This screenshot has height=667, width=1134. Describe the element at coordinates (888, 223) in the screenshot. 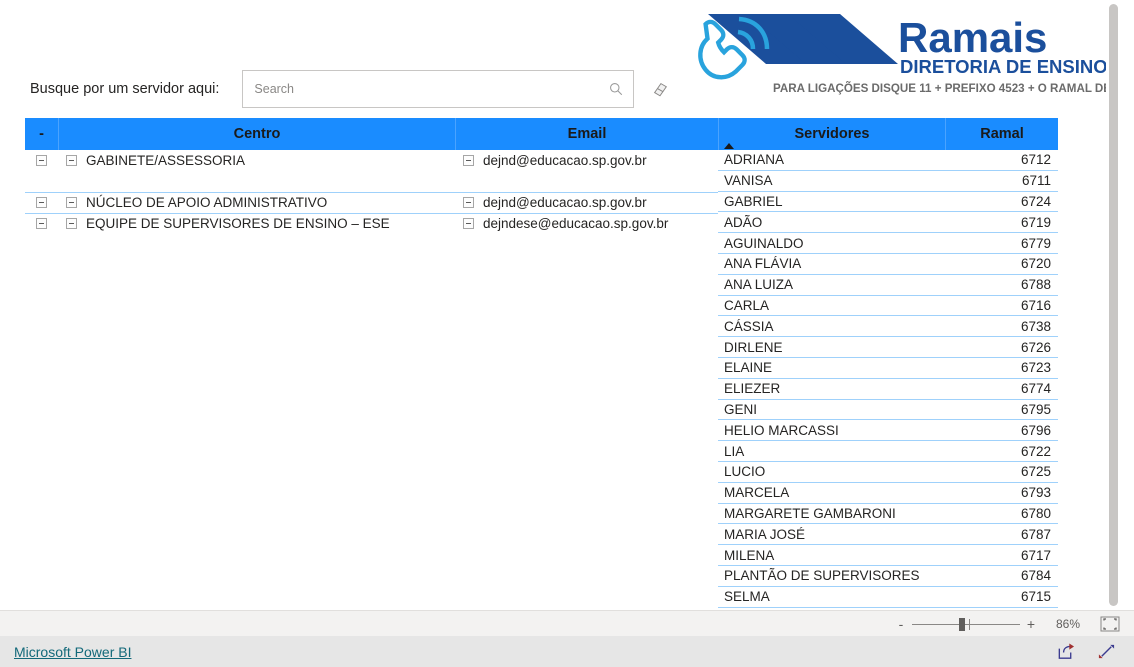

I see `table-row: ADÃO 6719` at that location.